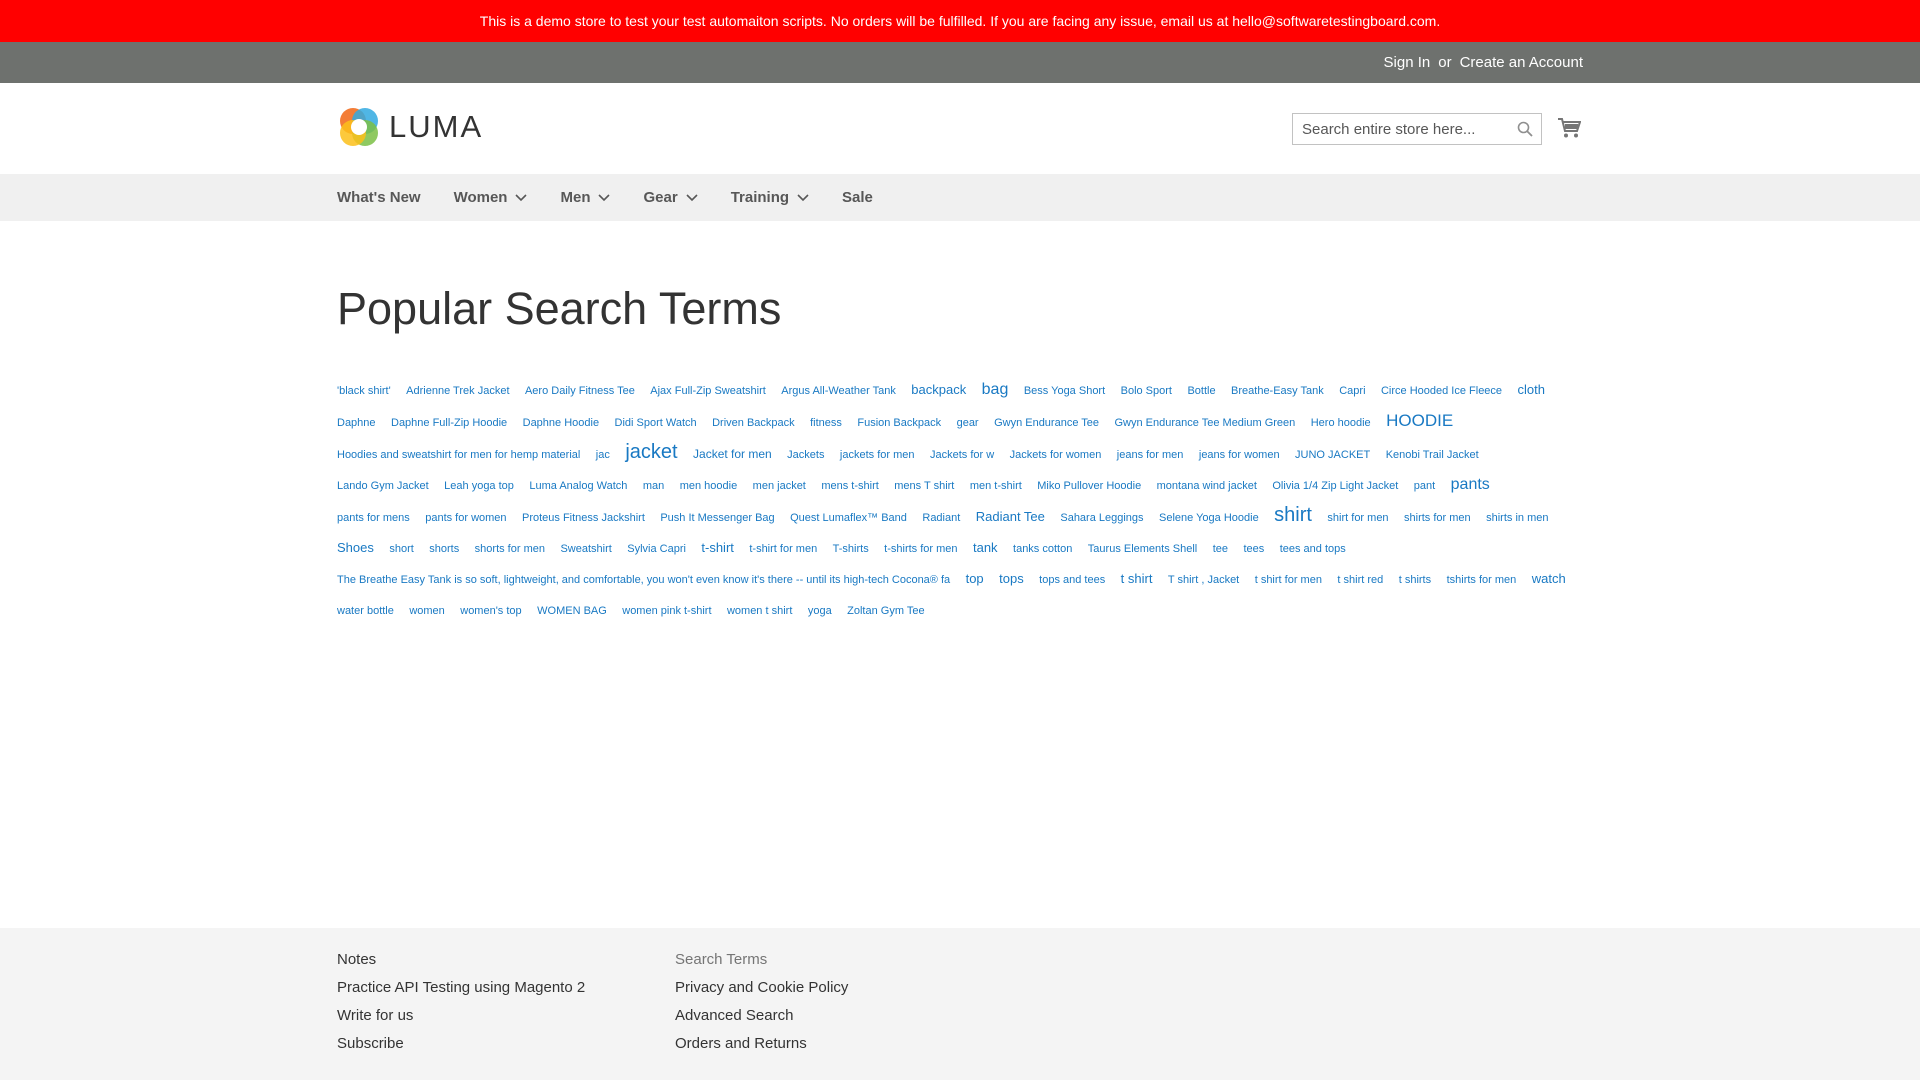 Image resolution: width=1920 pixels, height=1080 pixels. I want to click on search-term-link: tank, so click(985, 547).